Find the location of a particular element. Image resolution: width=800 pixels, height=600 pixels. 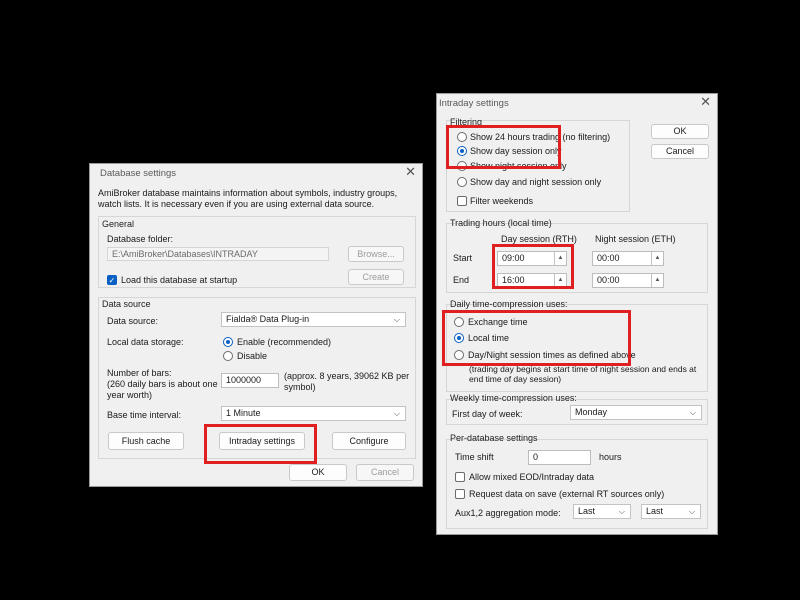

base-interval-label: Base time interval: is located at coordinates (144, 415).